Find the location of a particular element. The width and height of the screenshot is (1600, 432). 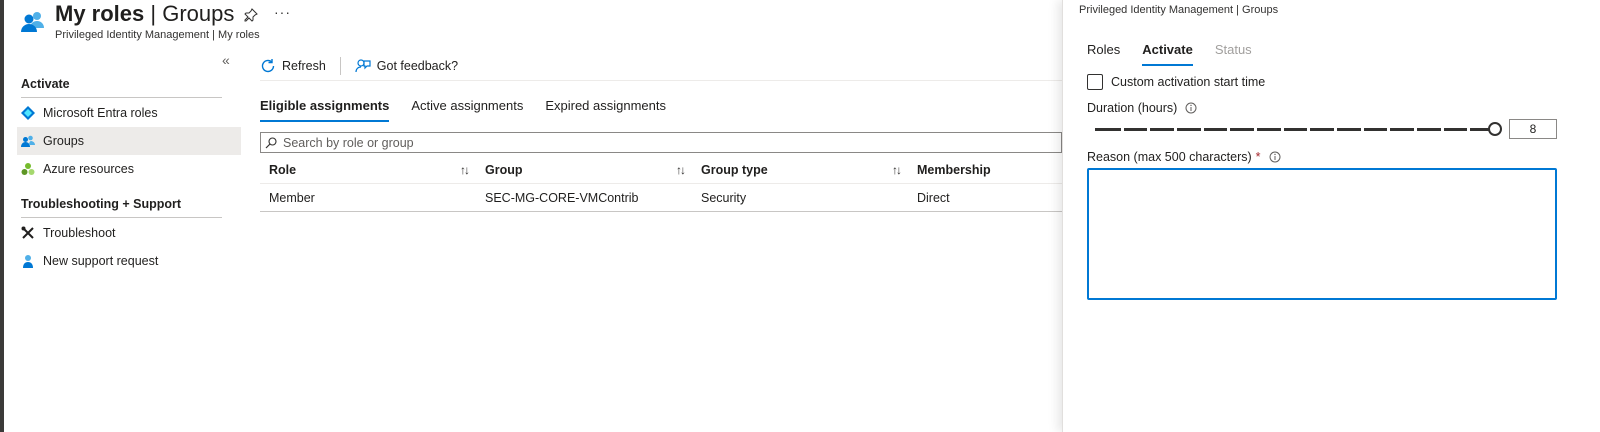

more-options-icon: ··· is located at coordinates (282, 12).